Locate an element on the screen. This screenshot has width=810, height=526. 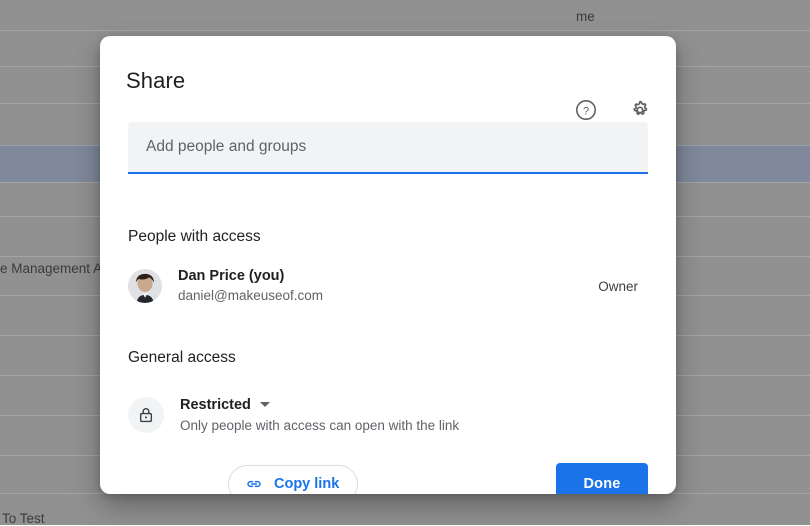
lock-icon is located at coordinates (146, 415).